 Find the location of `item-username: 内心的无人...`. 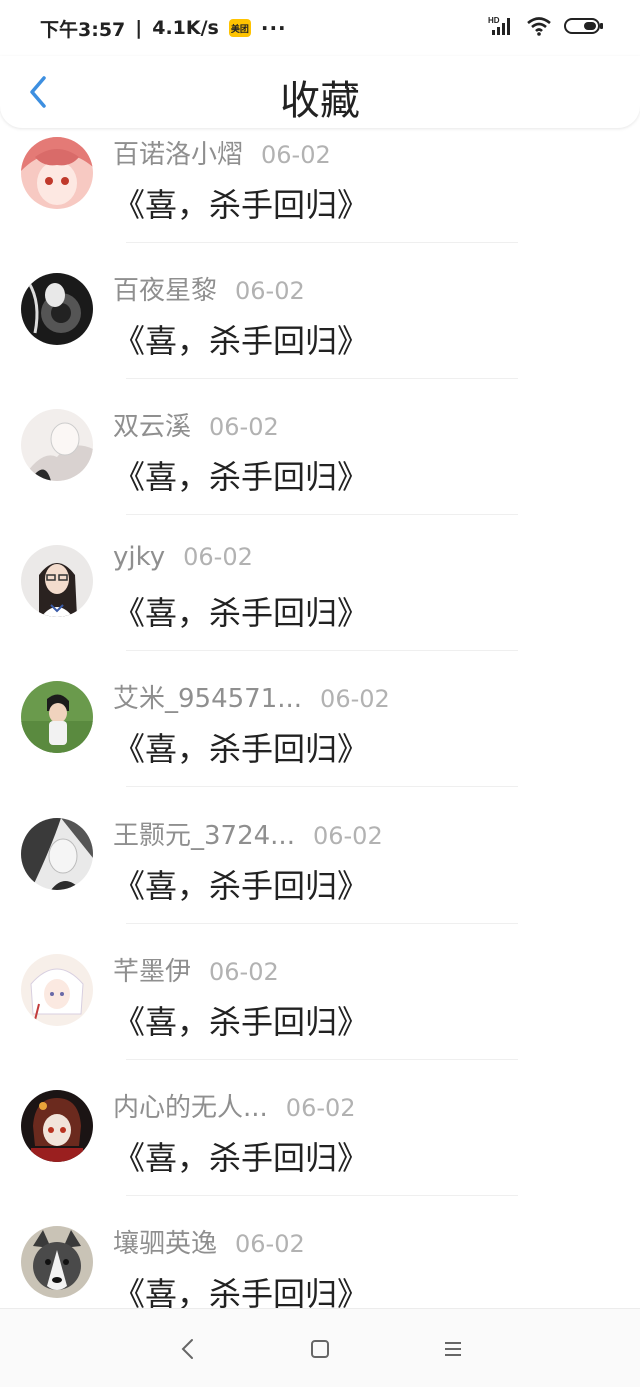

item-username: 内心的无人... is located at coordinates (190, 1108).